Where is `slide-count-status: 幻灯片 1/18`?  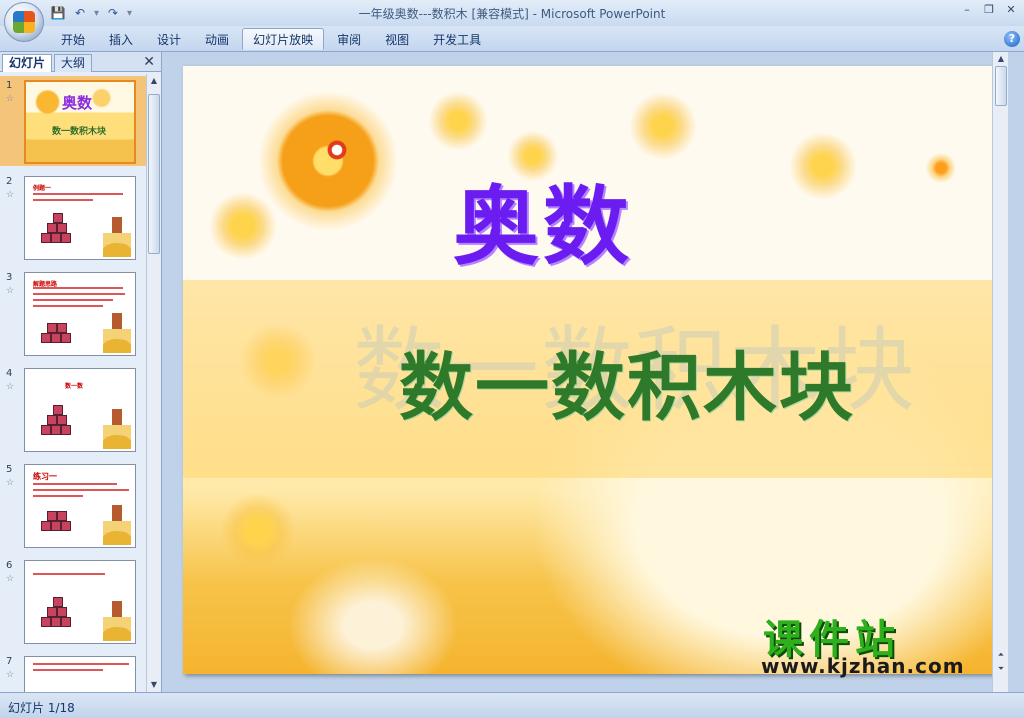 slide-count-status: 幻灯片 1/18 is located at coordinates (41, 708).